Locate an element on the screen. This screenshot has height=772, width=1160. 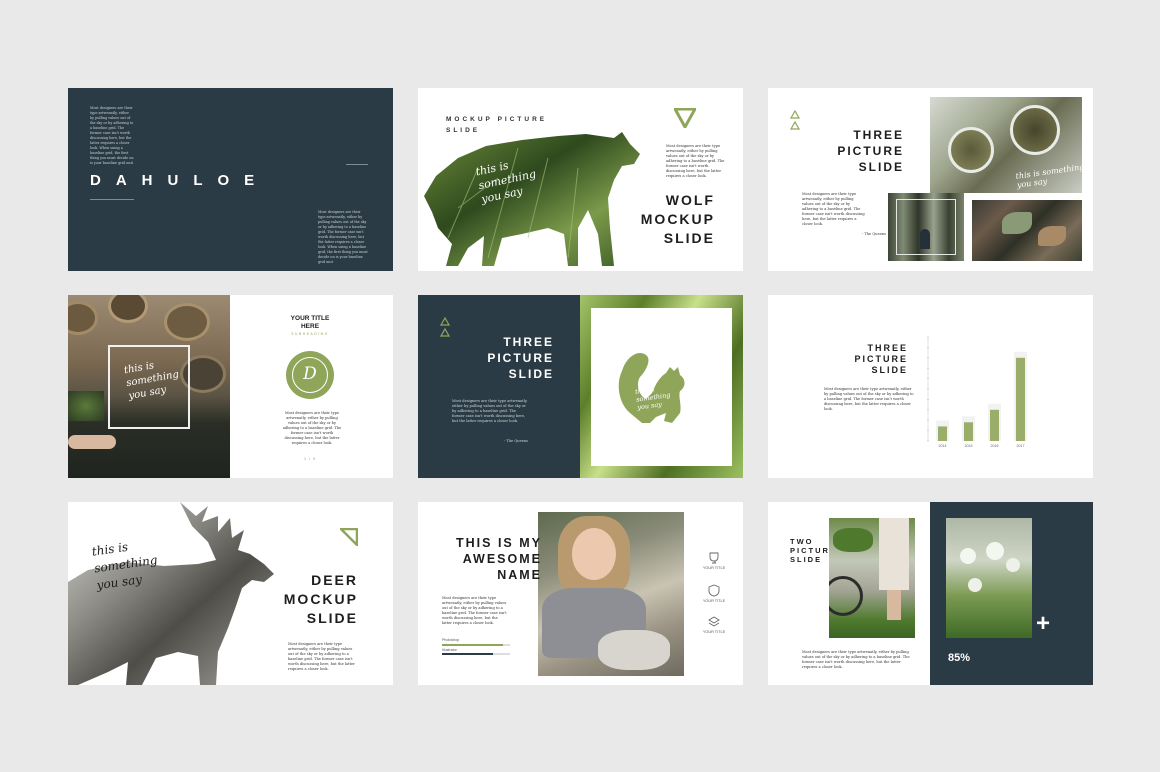
monogram-badge: D is located at coordinates (310, 375).